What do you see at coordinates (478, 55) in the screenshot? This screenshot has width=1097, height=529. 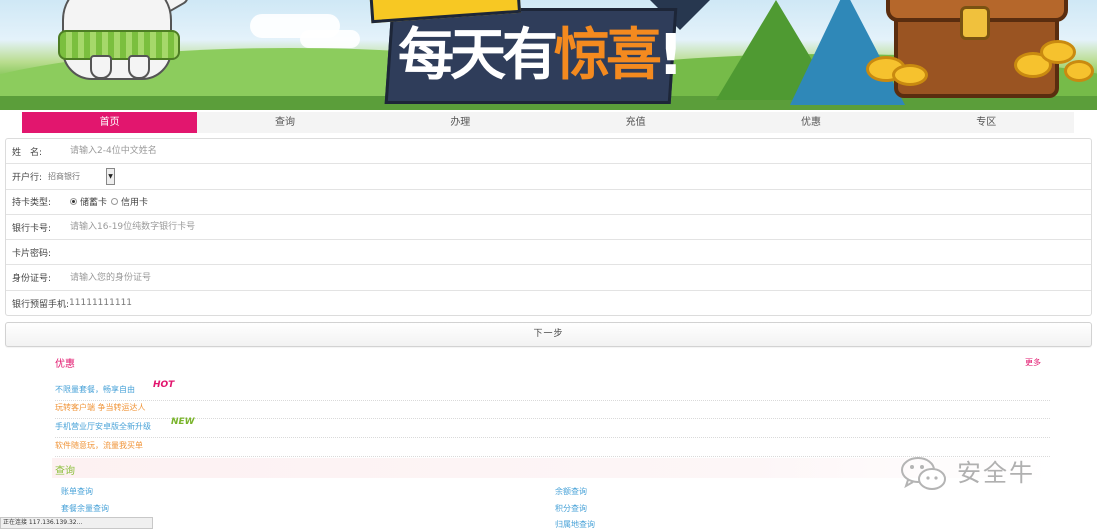 I see `slogan-text-part: 每天有` at bounding box center [478, 55].